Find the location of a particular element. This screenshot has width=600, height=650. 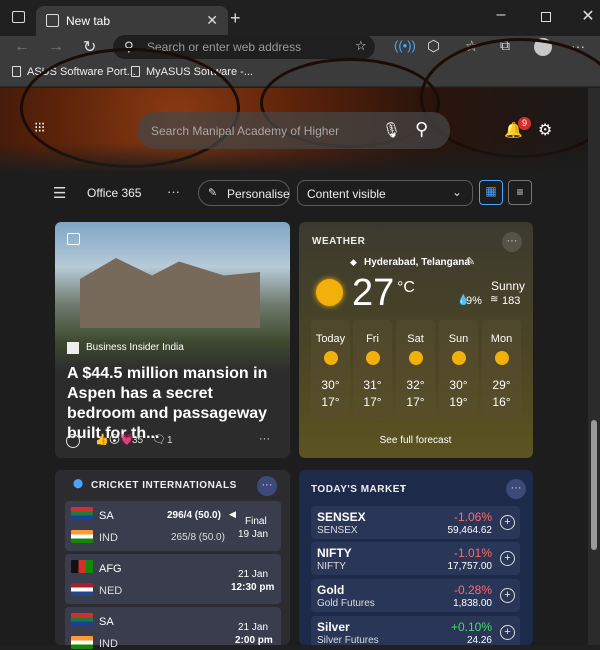

minimize-button: – is located at coordinates (501, 15).